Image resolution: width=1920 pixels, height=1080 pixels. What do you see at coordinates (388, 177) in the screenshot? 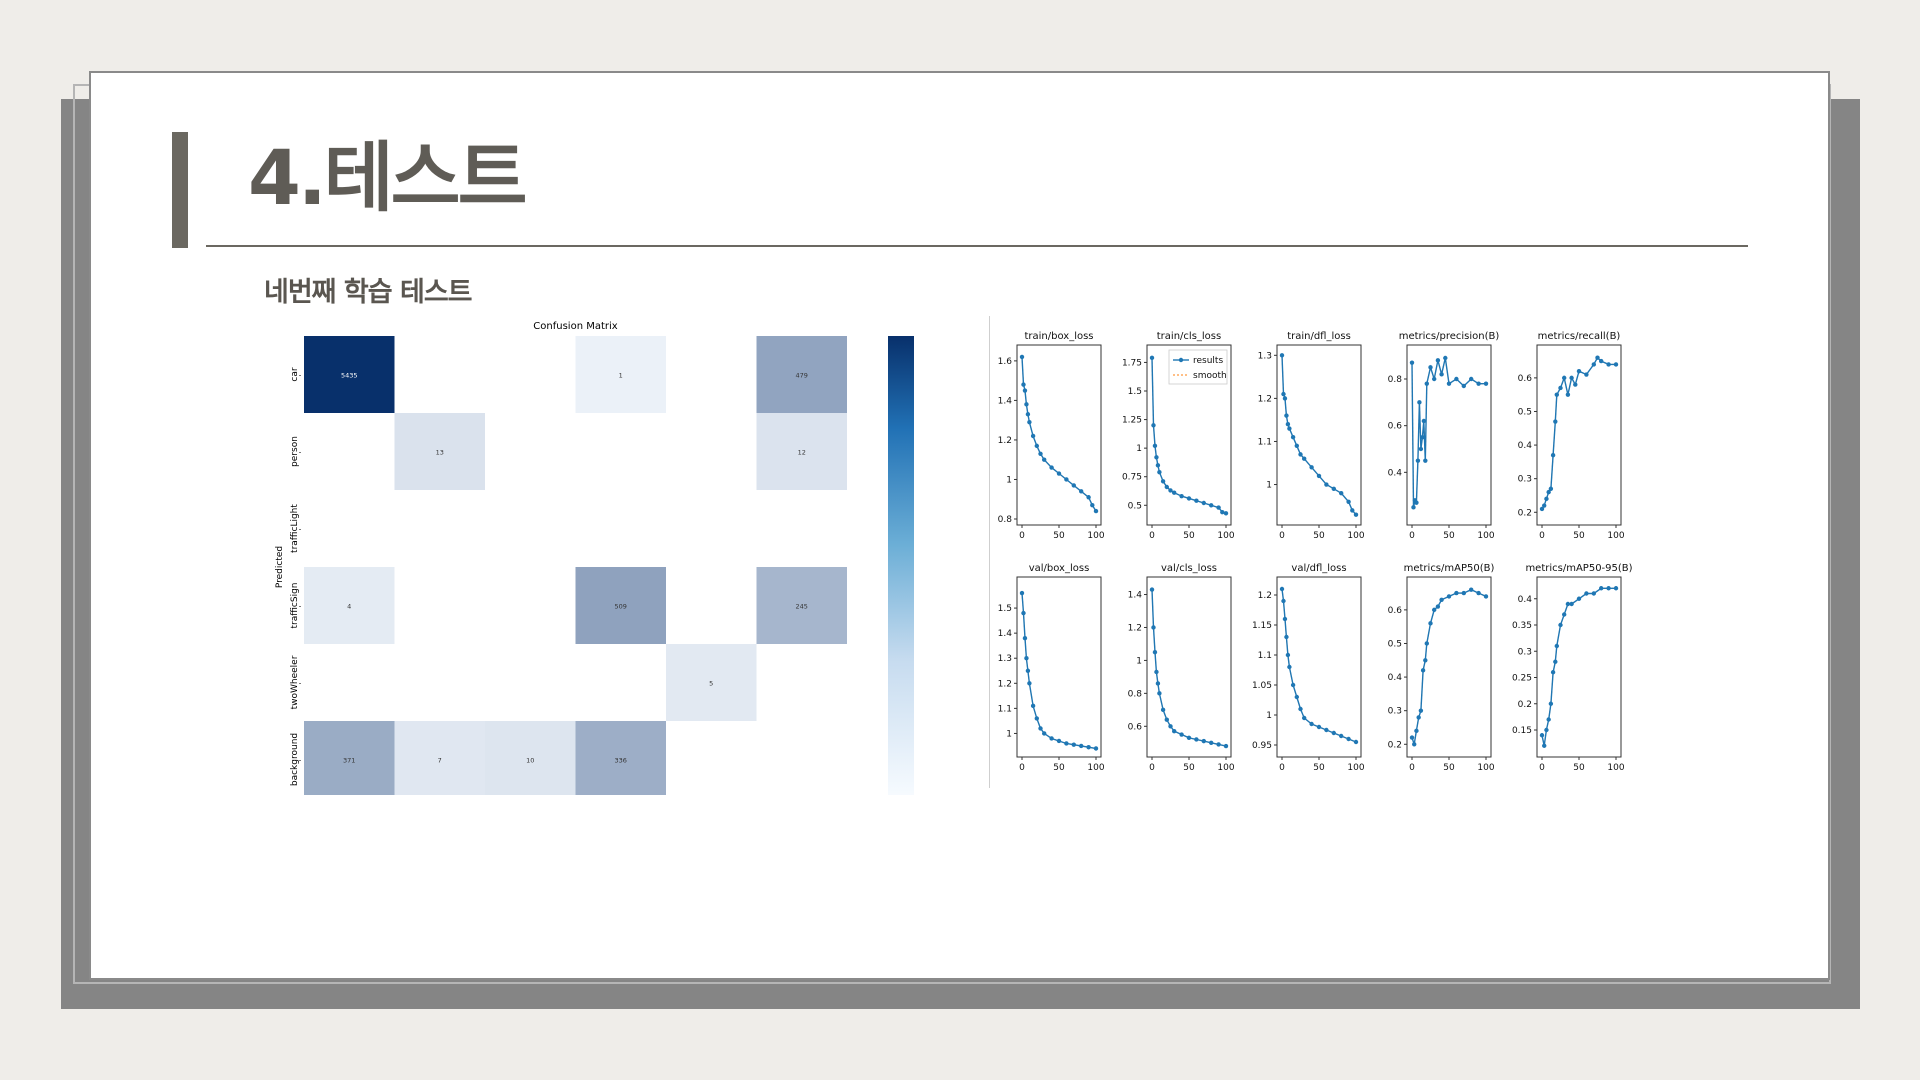
I see `slide-title: 4.테스트` at bounding box center [388, 177].